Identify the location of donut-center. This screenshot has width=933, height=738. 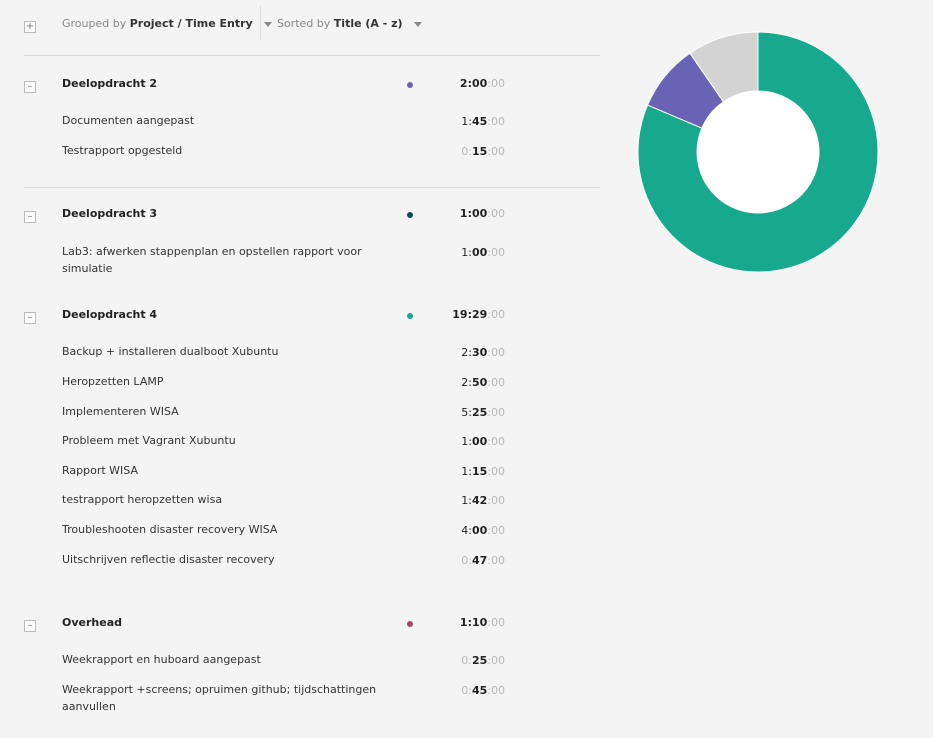
(758, 152).